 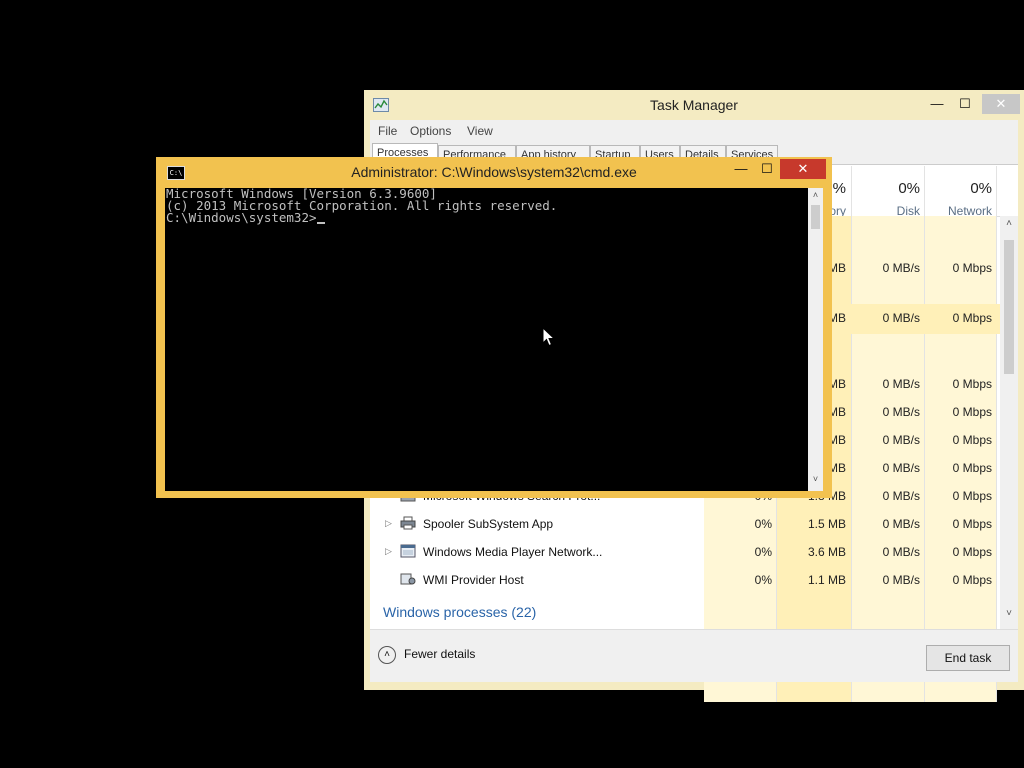 I want to click on process-name: Spooler SubSystem App, so click(x=488, y=524).